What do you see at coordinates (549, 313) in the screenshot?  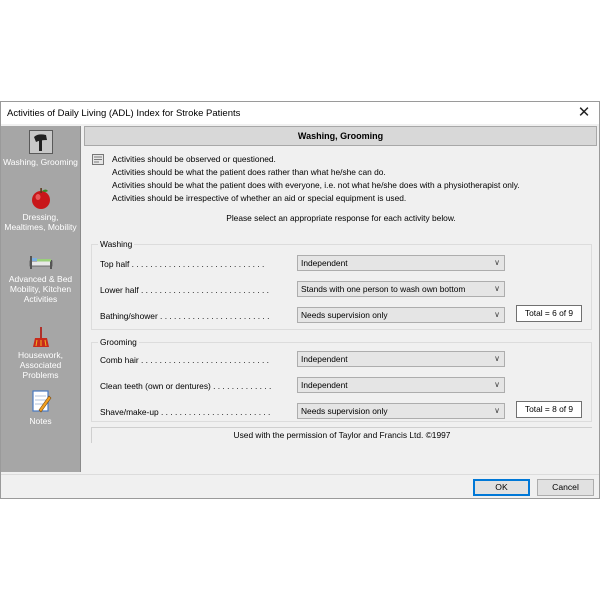 I see `washing-total: Total = 6 of 9` at bounding box center [549, 313].